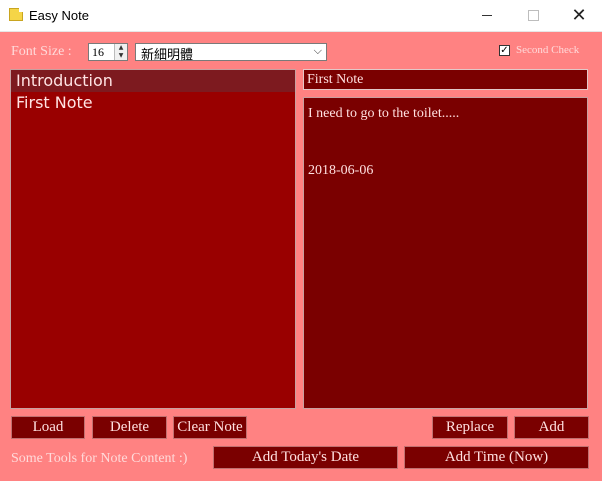 This screenshot has height=481, width=602. What do you see at coordinates (121, 56) in the screenshot?
I see `spin-down-icon: ▼` at bounding box center [121, 56].